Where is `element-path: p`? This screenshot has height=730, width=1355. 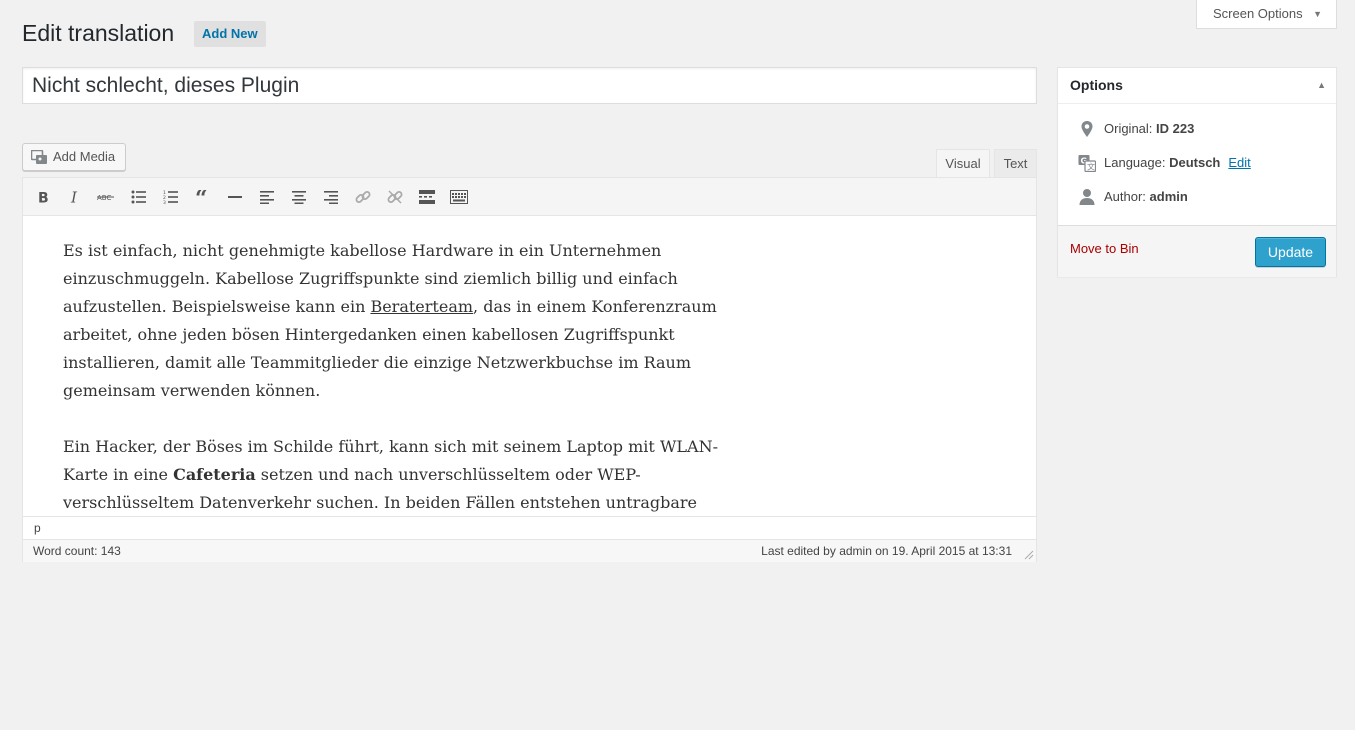
element-path: p is located at coordinates (529, 527).